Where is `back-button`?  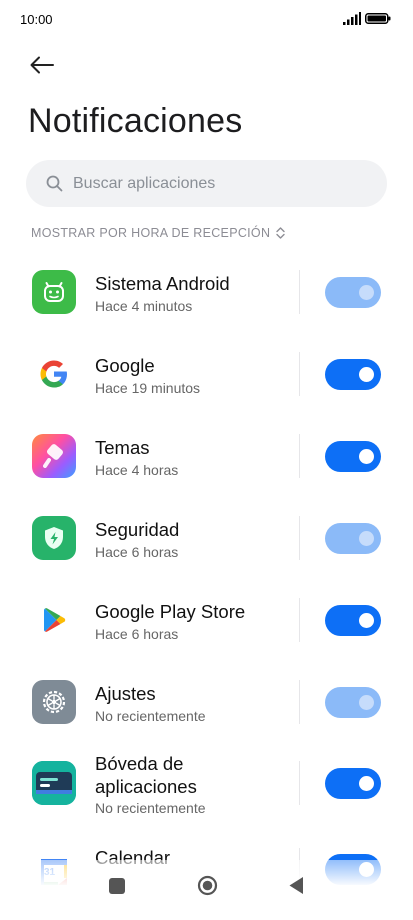
back-button is located at coordinates (42, 65).